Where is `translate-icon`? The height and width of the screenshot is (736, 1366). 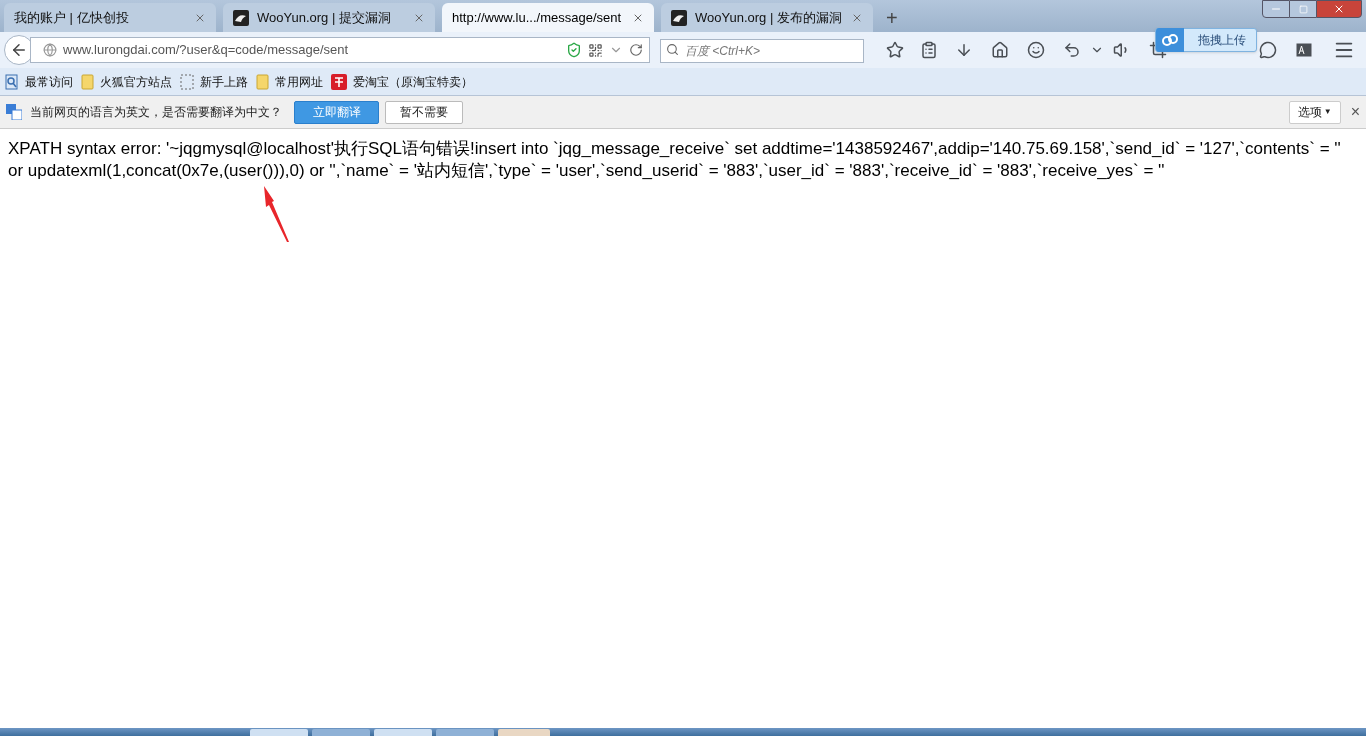 translate-icon is located at coordinates (14, 112).